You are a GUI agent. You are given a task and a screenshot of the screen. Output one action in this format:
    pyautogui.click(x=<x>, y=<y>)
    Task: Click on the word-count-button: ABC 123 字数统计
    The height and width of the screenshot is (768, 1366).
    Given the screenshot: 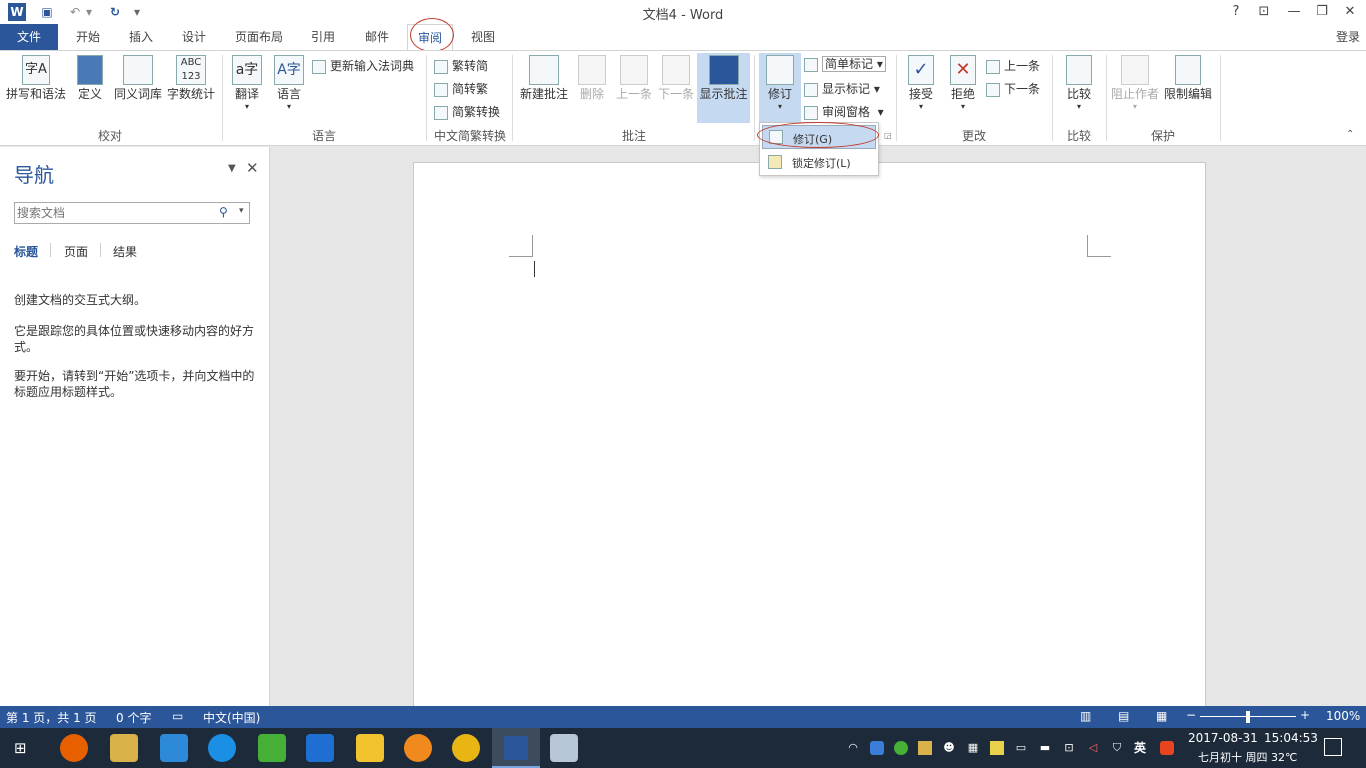 What is the action you would take?
    pyautogui.click(x=191, y=78)
    